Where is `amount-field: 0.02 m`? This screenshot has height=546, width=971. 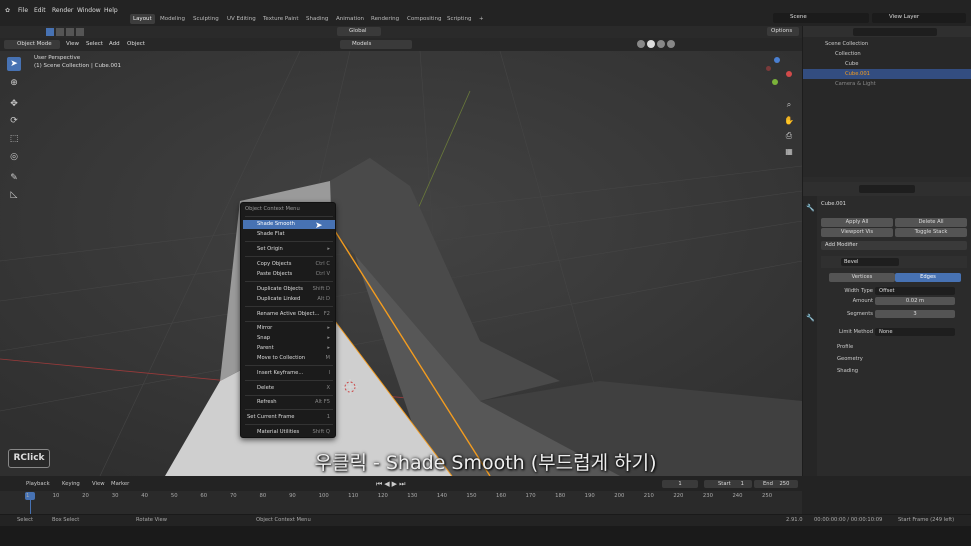
amount-field: 0.02 m is located at coordinates (915, 301).